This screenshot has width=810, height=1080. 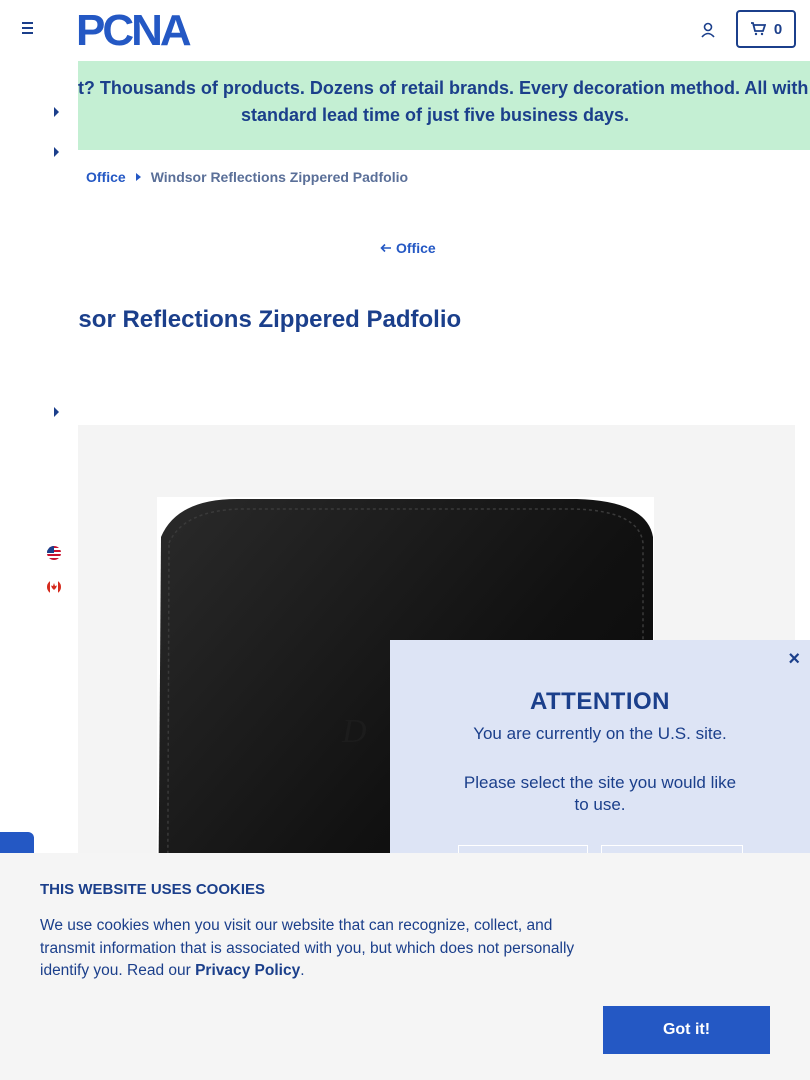 What do you see at coordinates (106, 177) in the screenshot?
I see `breadcrumb-office-link: Office` at bounding box center [106, 177].